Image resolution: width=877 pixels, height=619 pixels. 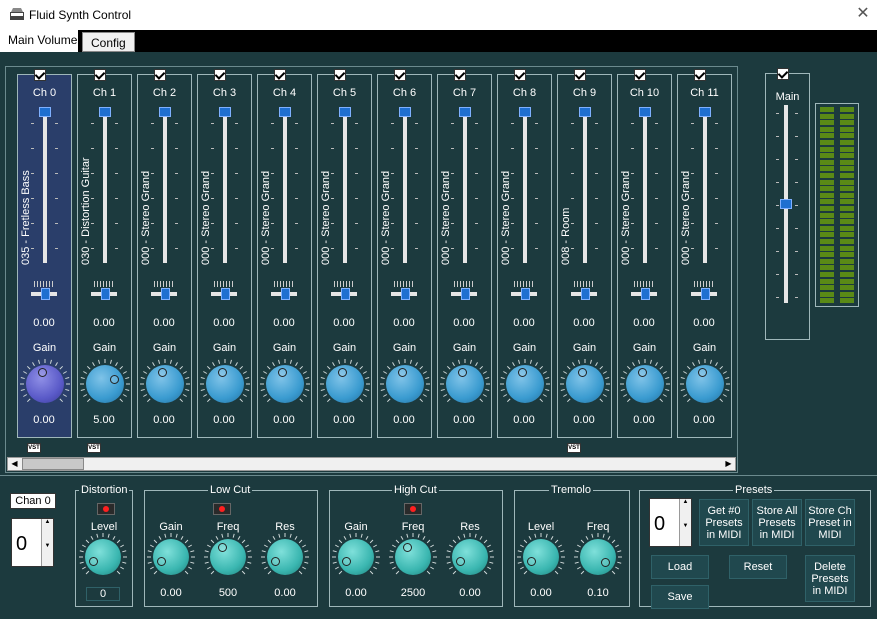 I want to click on tremolo-freq-value: 0.10, so click(x=598, y=593).